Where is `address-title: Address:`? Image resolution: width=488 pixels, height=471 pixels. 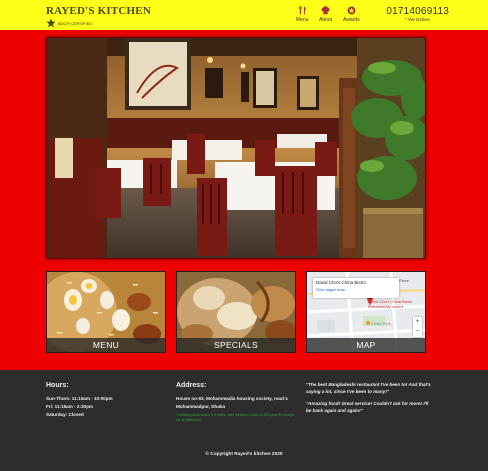
address-title: Address: is located at coordinates (191, 385).